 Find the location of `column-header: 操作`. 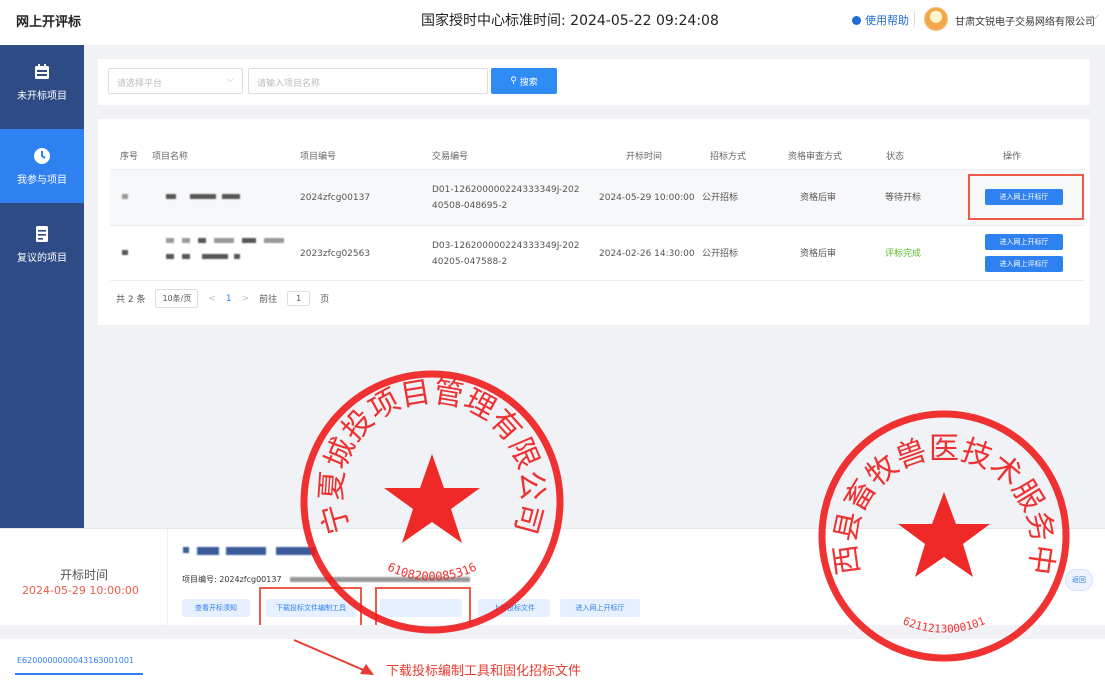

column-header: 操作 is located at coordinates (1012, 157).